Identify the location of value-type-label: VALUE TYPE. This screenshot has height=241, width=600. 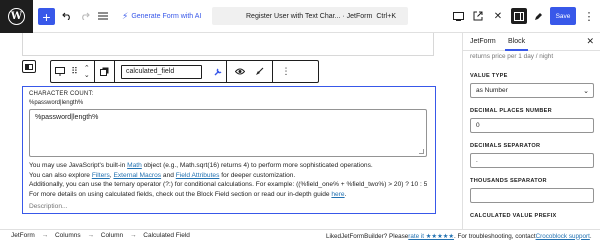
(489, 76).